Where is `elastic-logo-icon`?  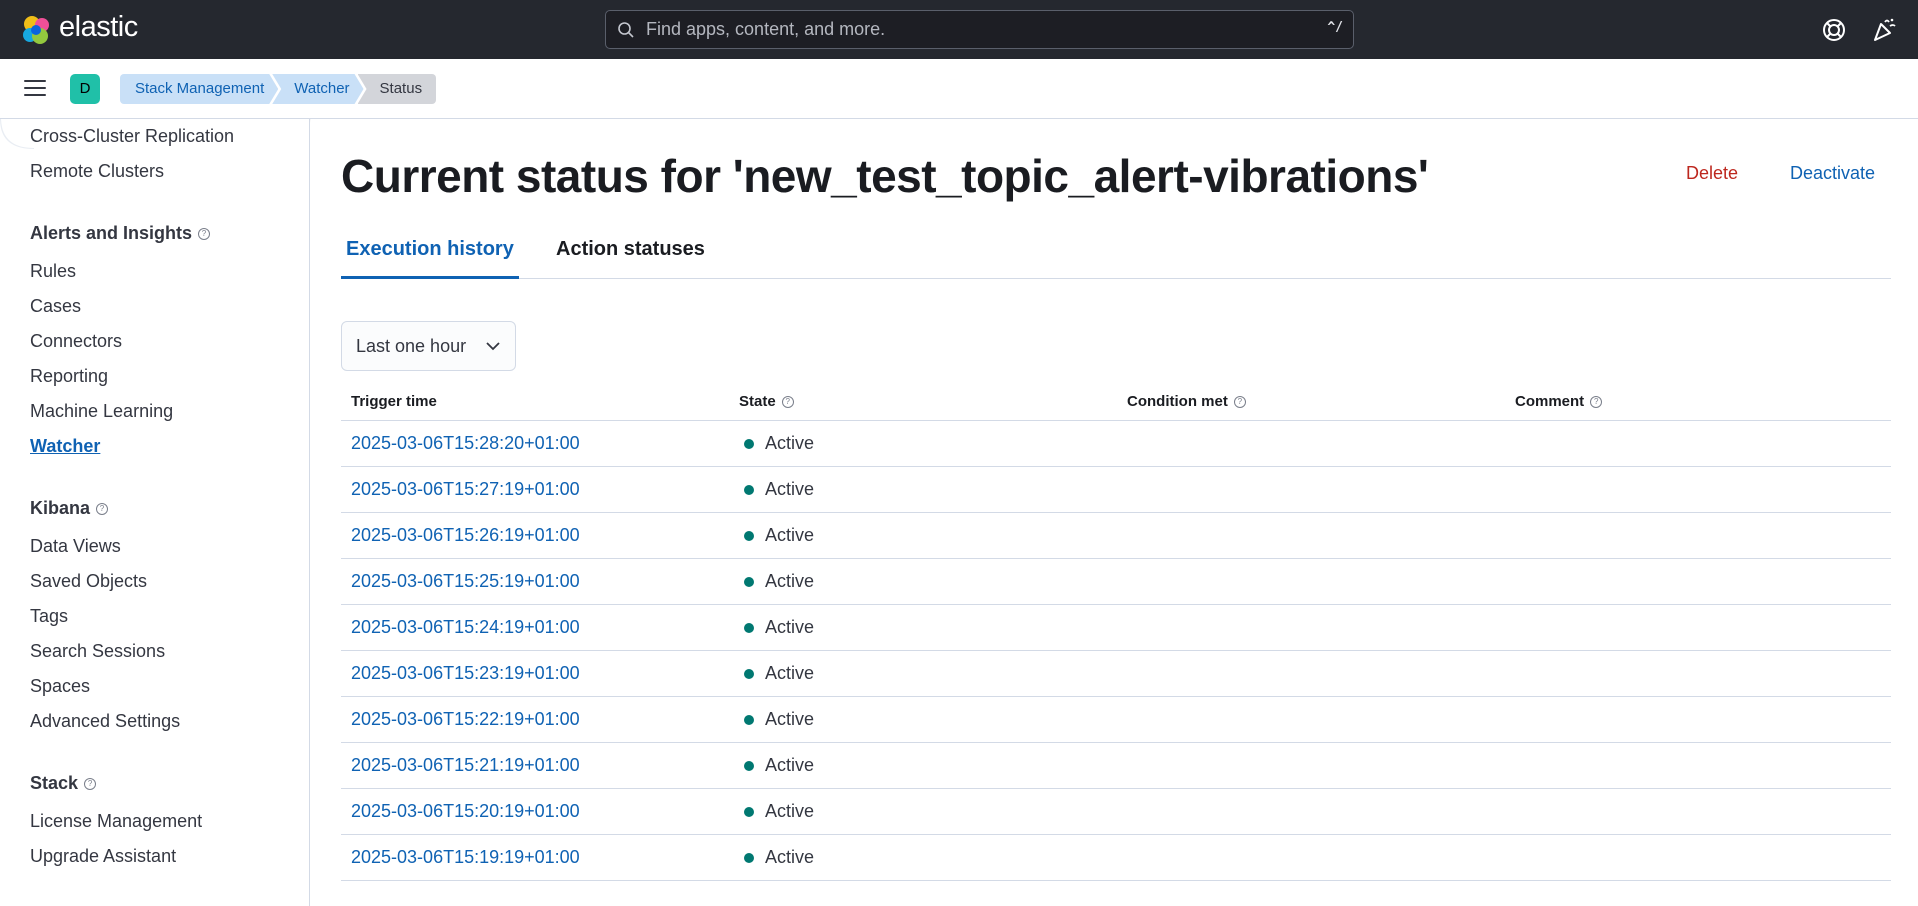 elastic-logo-icon is located at coordinates (36, 30).